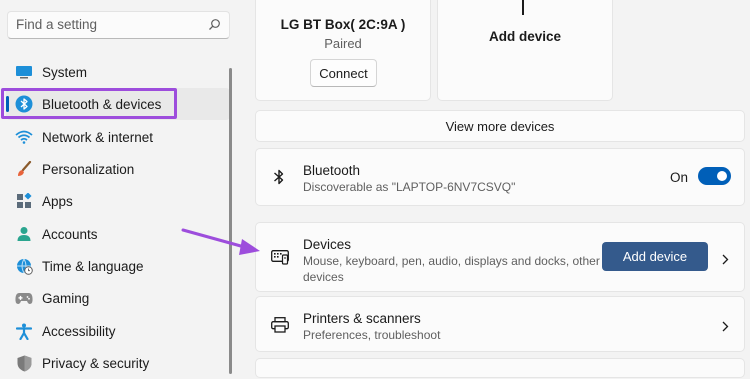 The height and width of the screenshot is (379, 750). I want to click on system-display-icon, so click(24, 72).